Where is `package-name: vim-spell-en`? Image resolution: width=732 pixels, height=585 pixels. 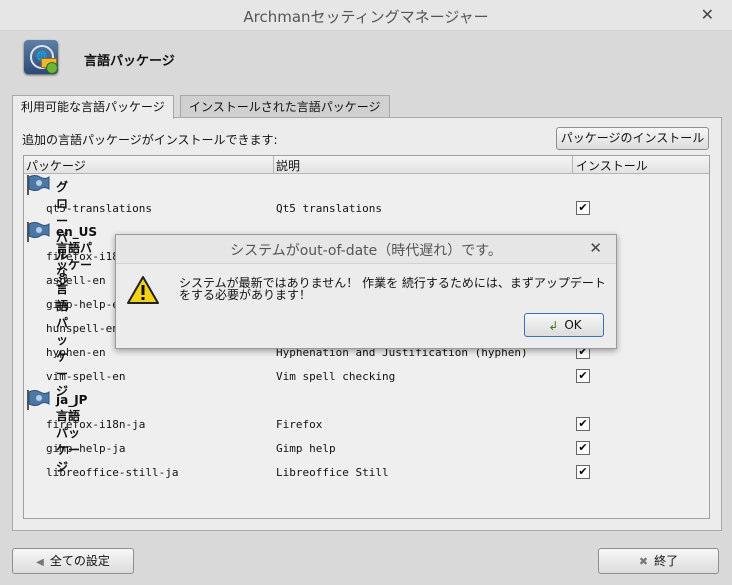
package-name: vim-spell-en is located at coordinates (86, 376).